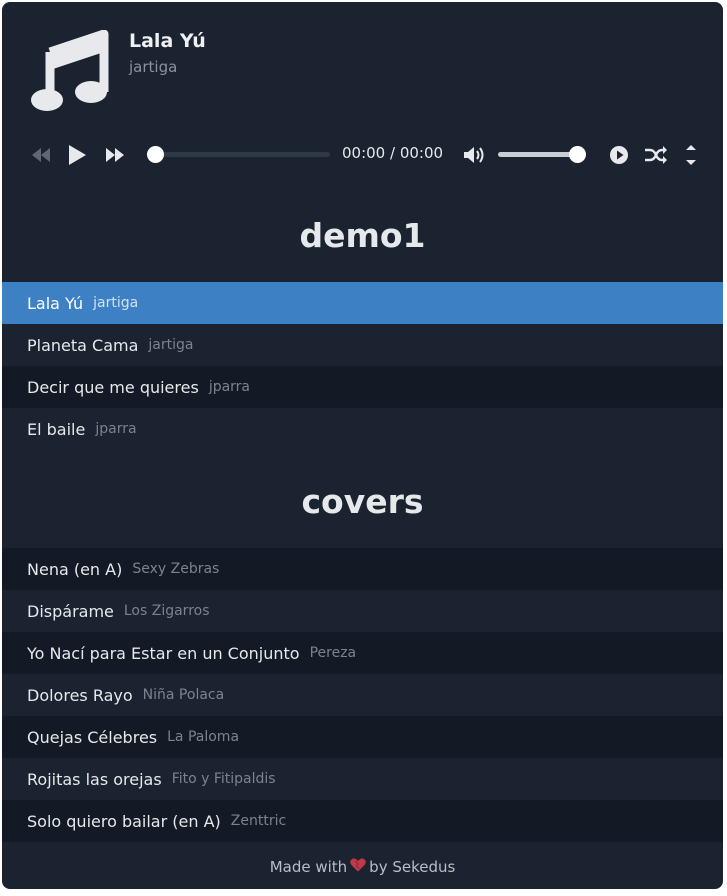 The image size is (727, 896). Describe the element at coordinates (577, 154) in the screenshot. I see `volume-handle` at that location.